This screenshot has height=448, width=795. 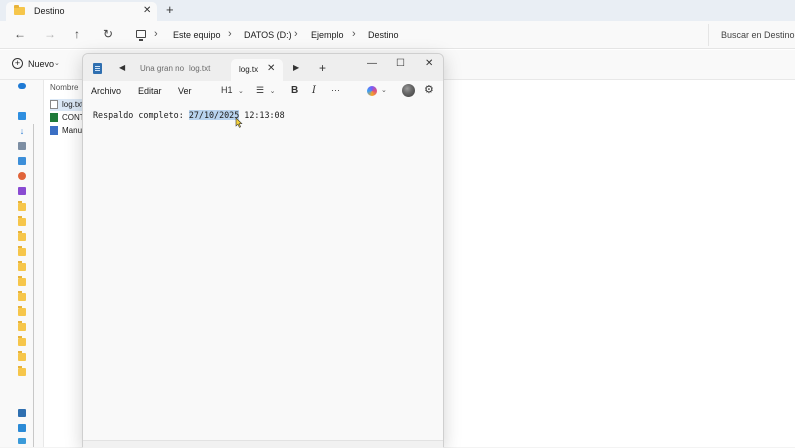 I want to click on mouse-cursor-icon, so click(x=239, y=123).